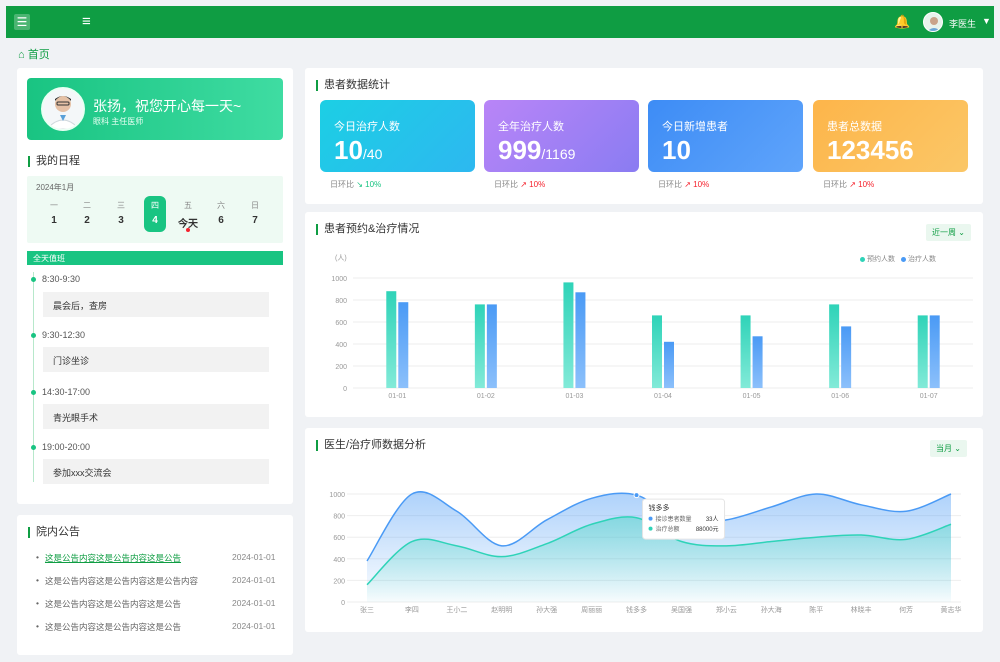 This screenshot has height=662, width=1000. Describe the element at coordinates (371, 445) in the screenshot. I see `doctor-analysis-title: 医生/治疗师数据分析` at that location.